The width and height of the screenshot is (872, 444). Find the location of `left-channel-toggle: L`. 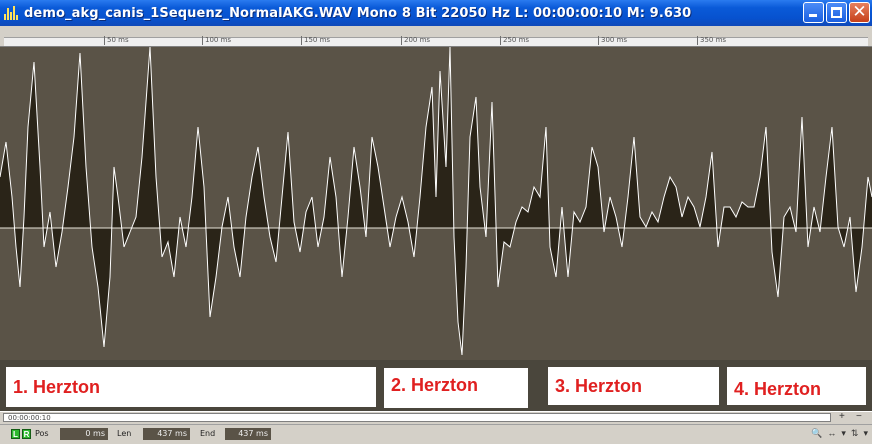

left-channel-toggle: L is located at coordinates (15, 434).